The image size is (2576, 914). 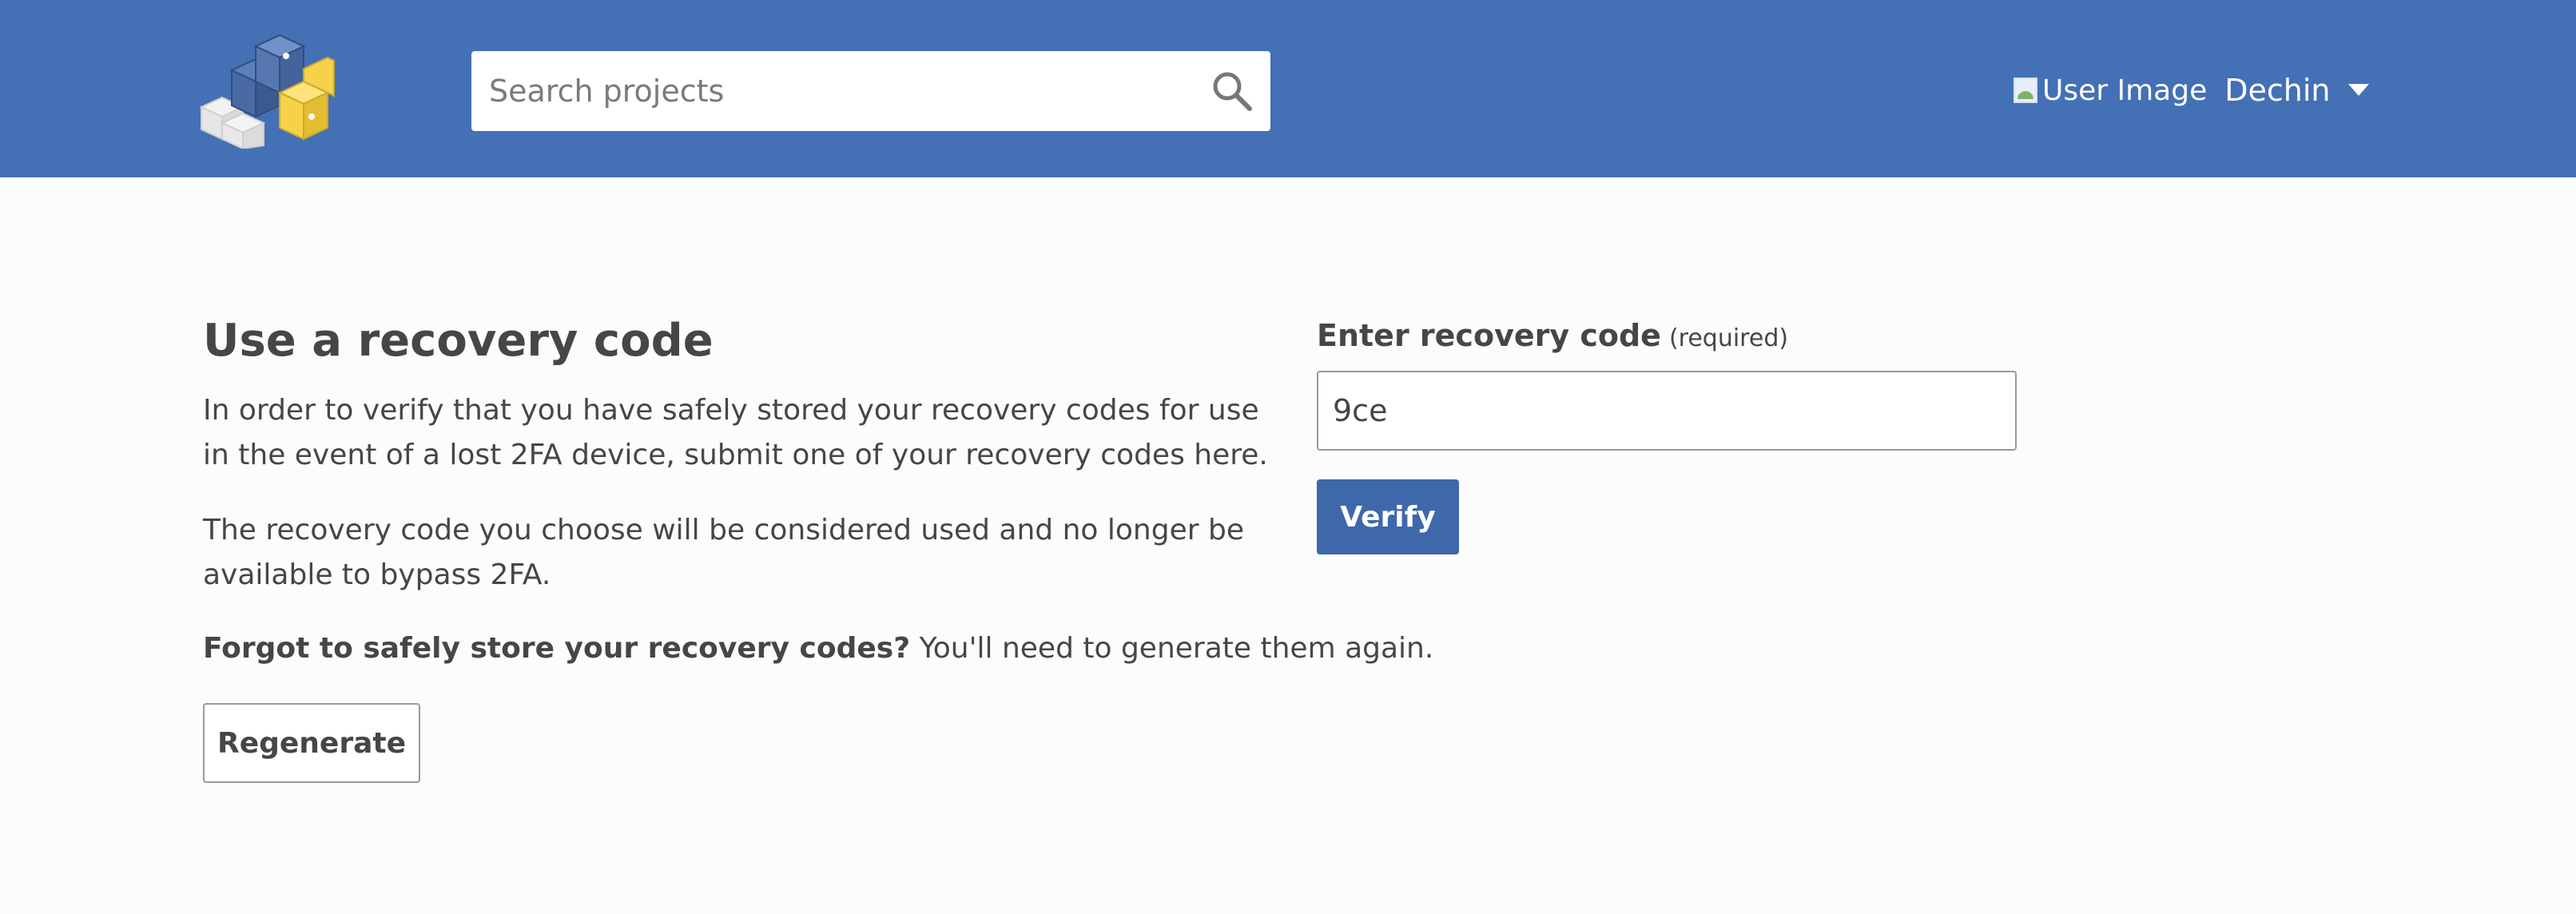 What do you see at coordinates (1728, 338) in the screenshot?
I see `required-indicator: (required)` at bounding box center [1728, 338].